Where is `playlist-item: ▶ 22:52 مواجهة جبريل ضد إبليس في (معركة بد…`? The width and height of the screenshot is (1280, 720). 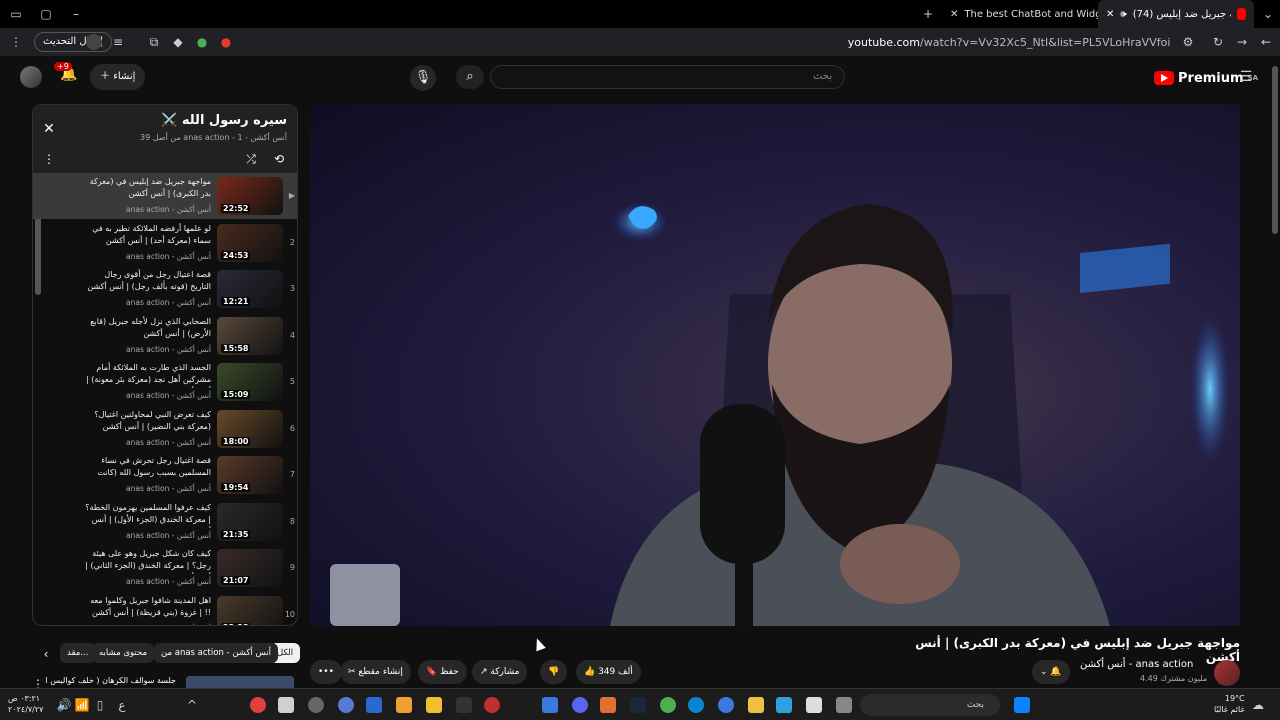
playlist-item: ▶ 22:52 مواجهة جبريل ضد إبليس في (معركة بد… is located at coordinates (165, 196).